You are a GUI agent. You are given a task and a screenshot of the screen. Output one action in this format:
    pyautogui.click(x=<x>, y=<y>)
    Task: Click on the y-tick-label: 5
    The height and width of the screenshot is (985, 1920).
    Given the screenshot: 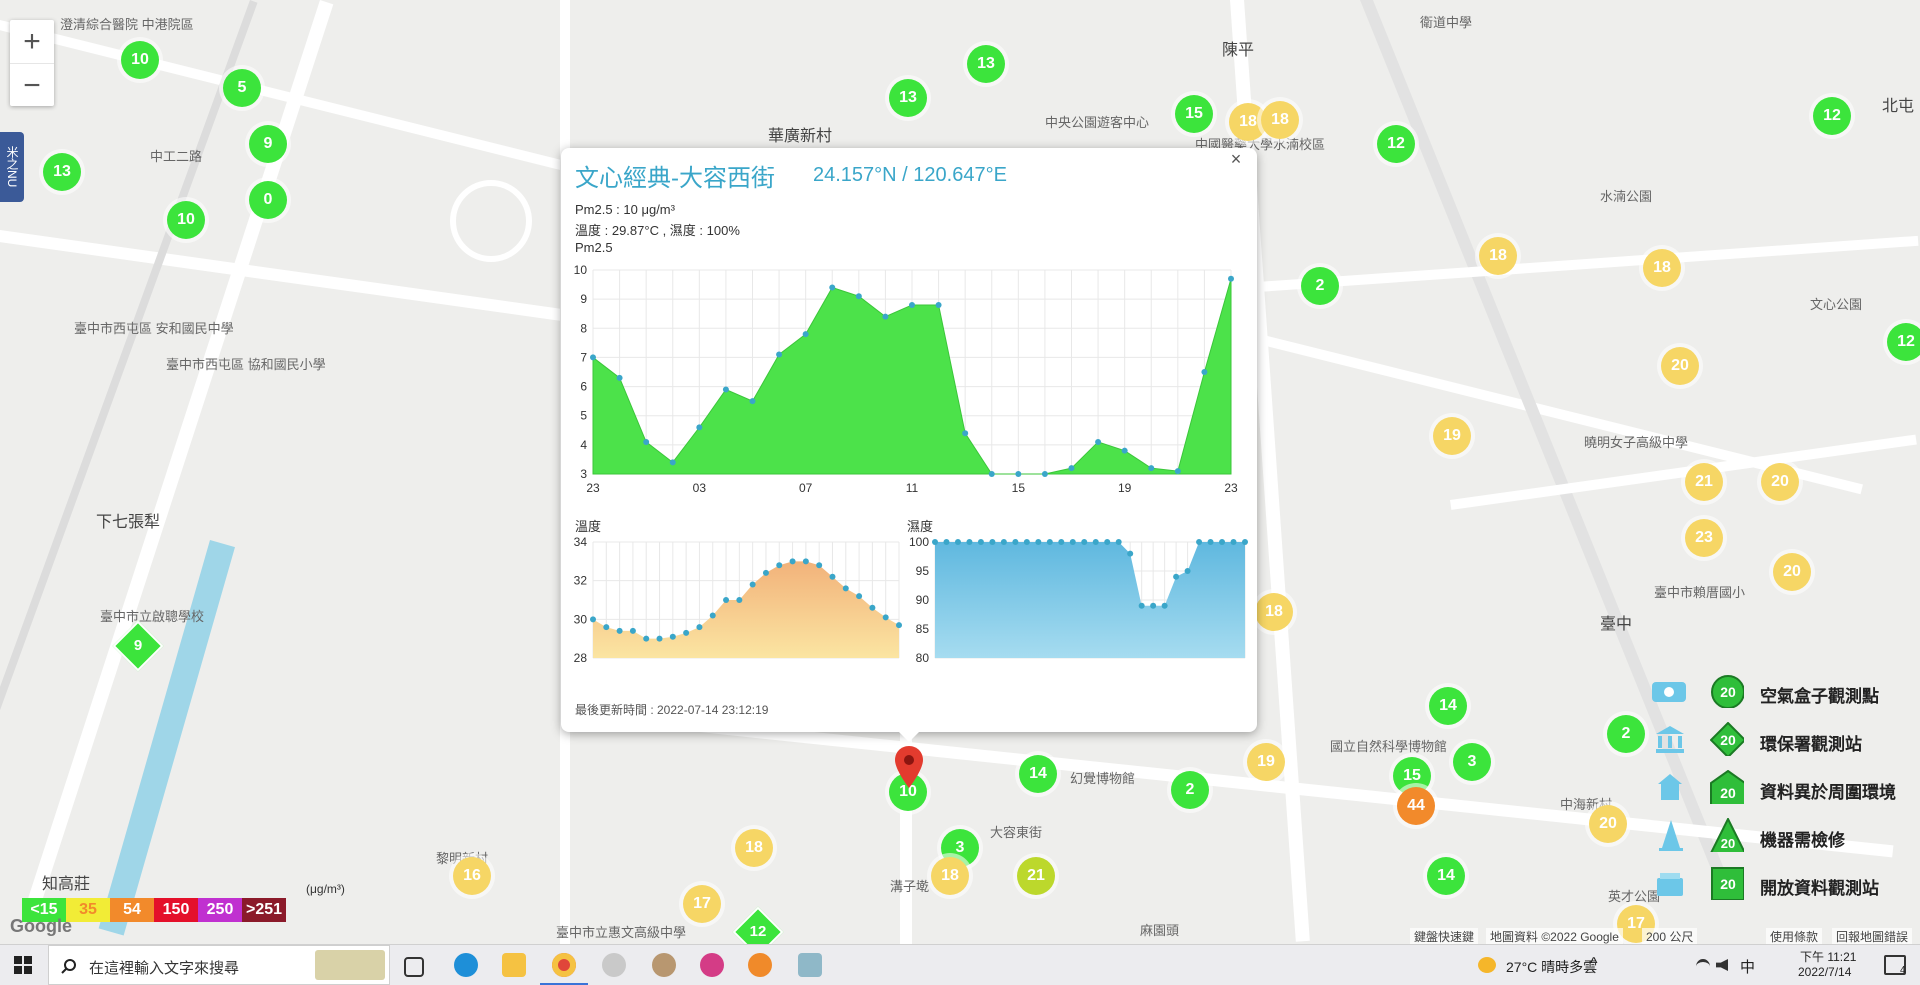 What is the action you would take?
    pyautogui.click(x=583, y=416)
    